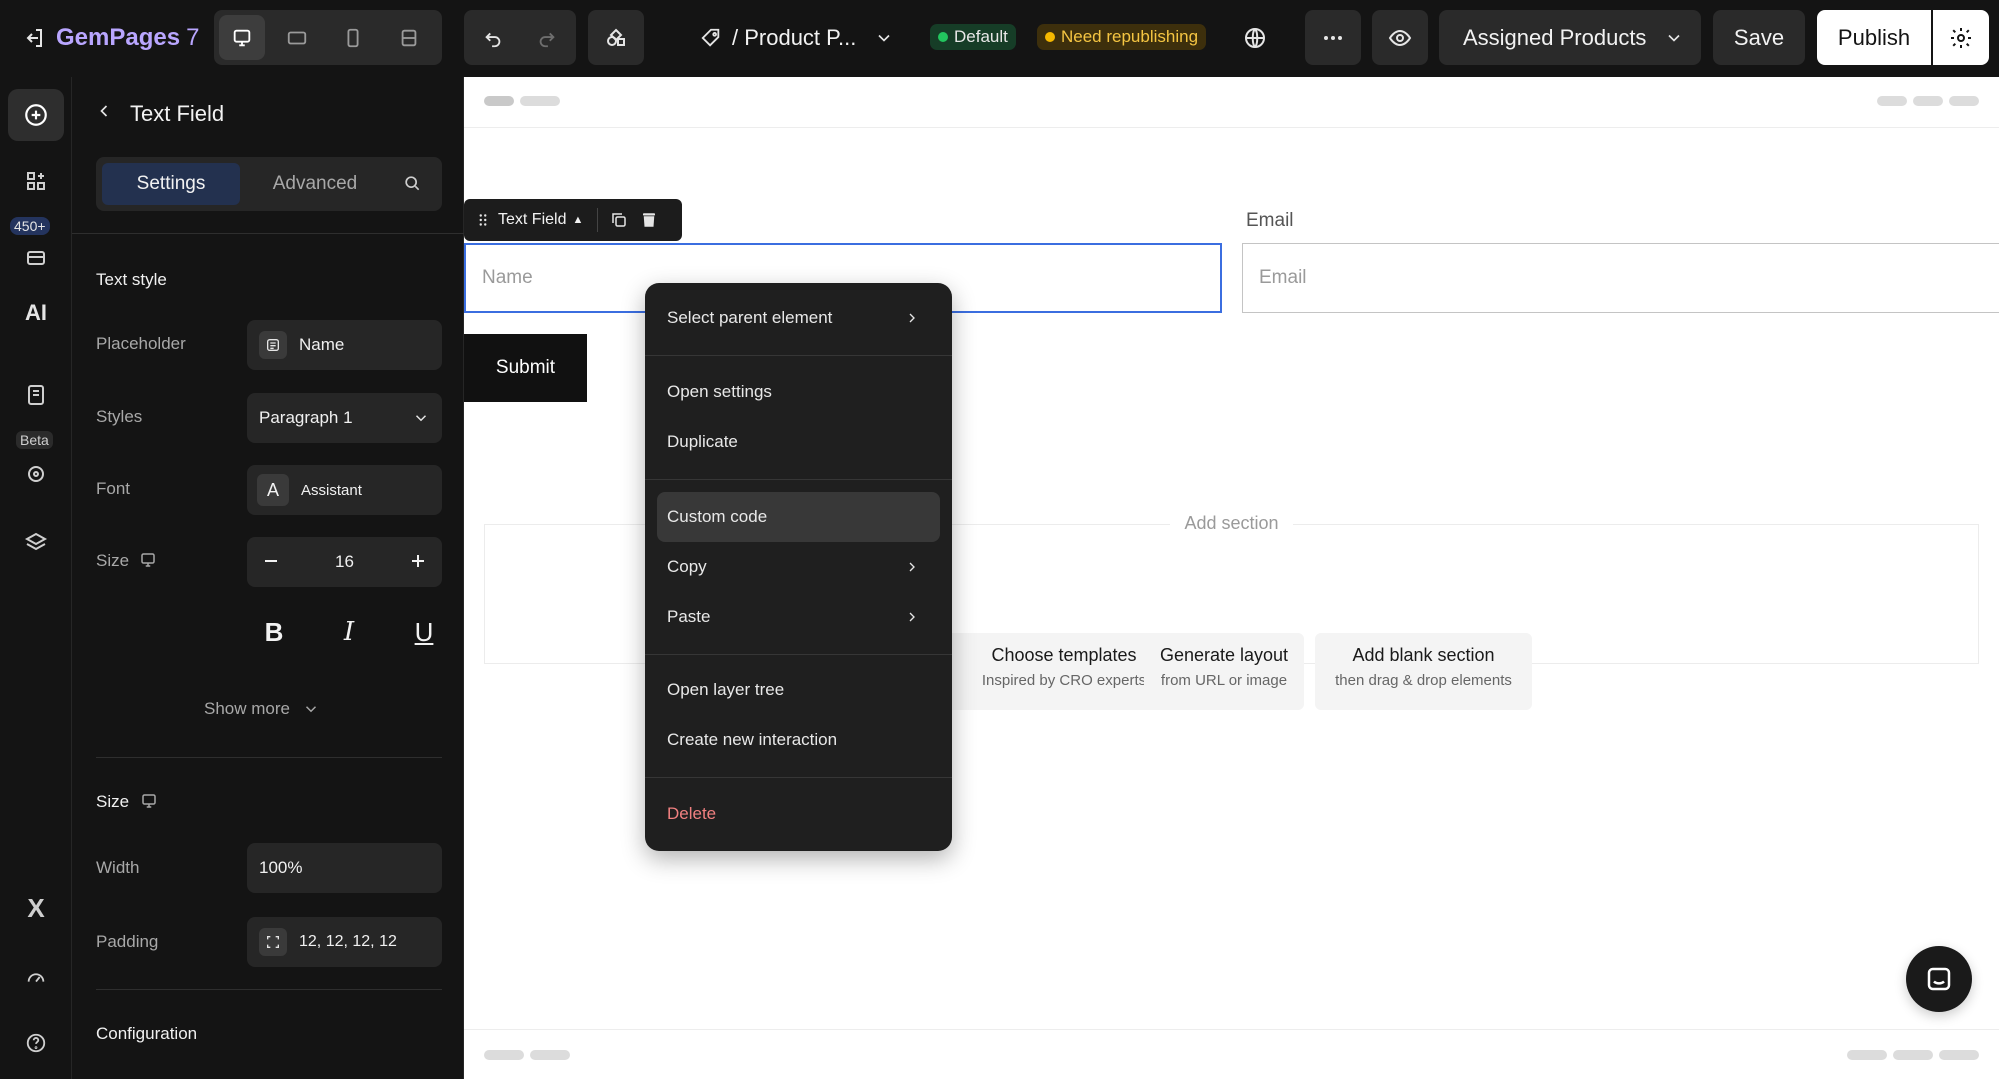  I want to click on save-label: Save, so click(1759, 37).